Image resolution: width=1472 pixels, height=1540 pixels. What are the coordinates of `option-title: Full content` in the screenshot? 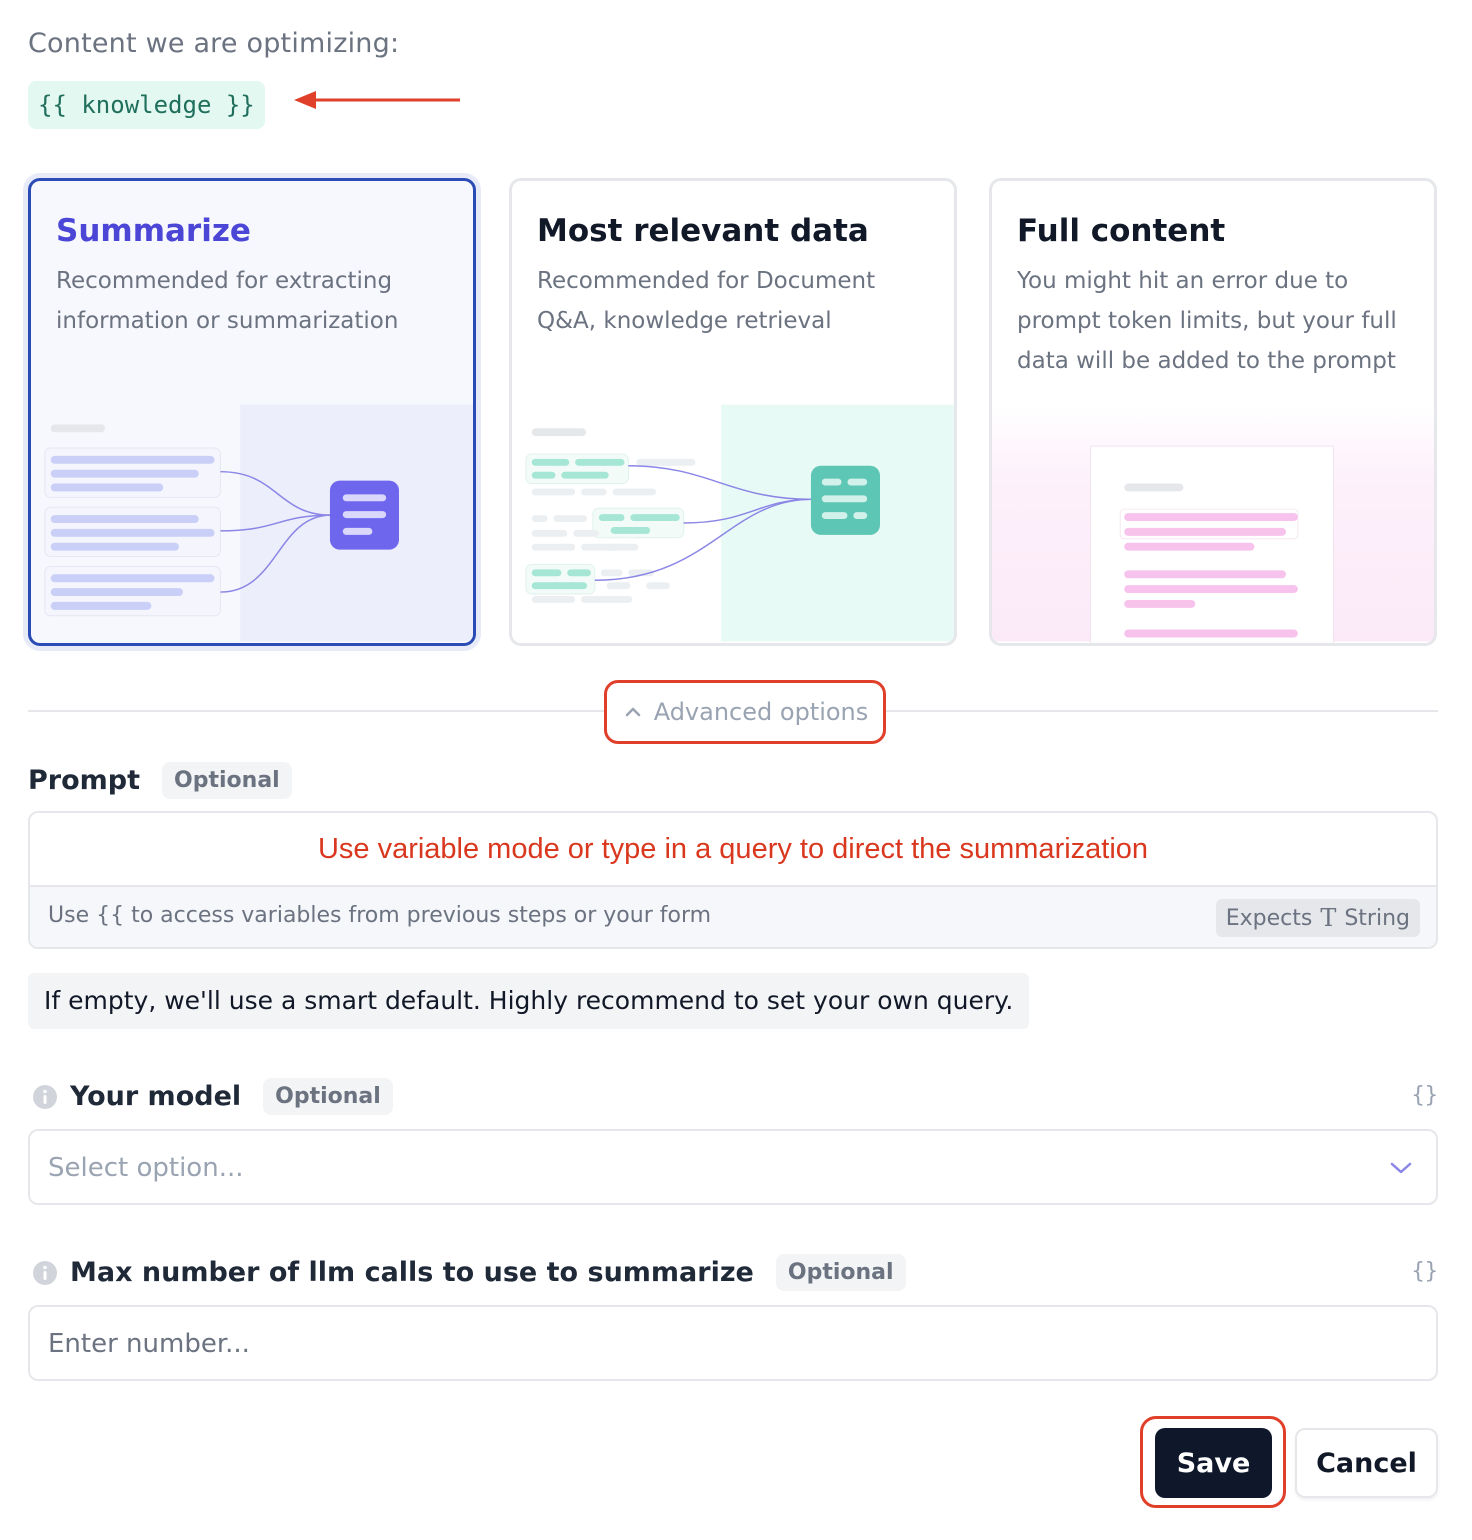 It's located at (1121, 231).